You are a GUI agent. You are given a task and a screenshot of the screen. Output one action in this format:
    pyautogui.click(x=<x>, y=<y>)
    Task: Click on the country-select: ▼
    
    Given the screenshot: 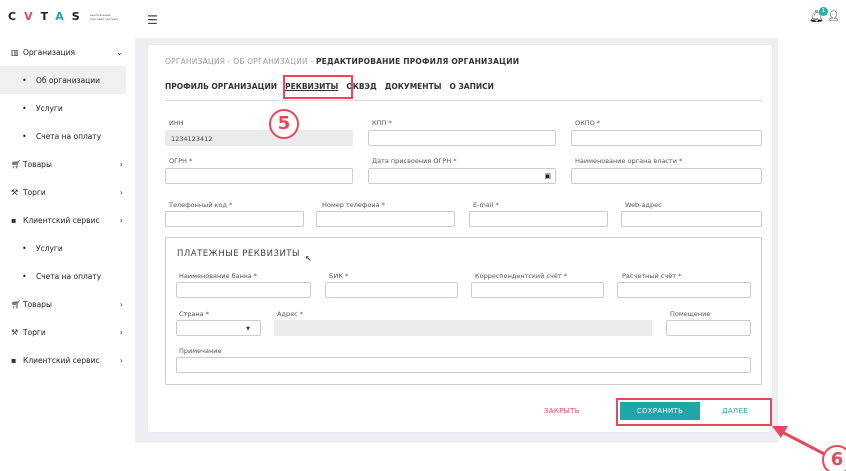 What is the action you would take?
    pyautogui.click(x=218, y=328)
    